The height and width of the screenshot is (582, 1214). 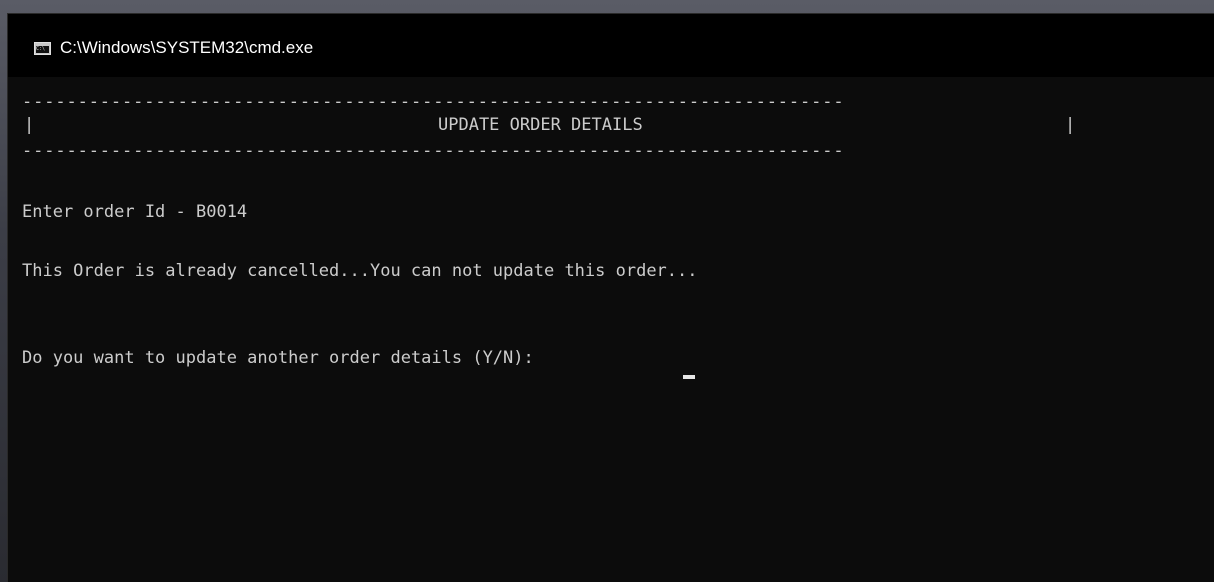 I want to click on cmd-icon-glyph: C:\, so click(x=42, y=49).